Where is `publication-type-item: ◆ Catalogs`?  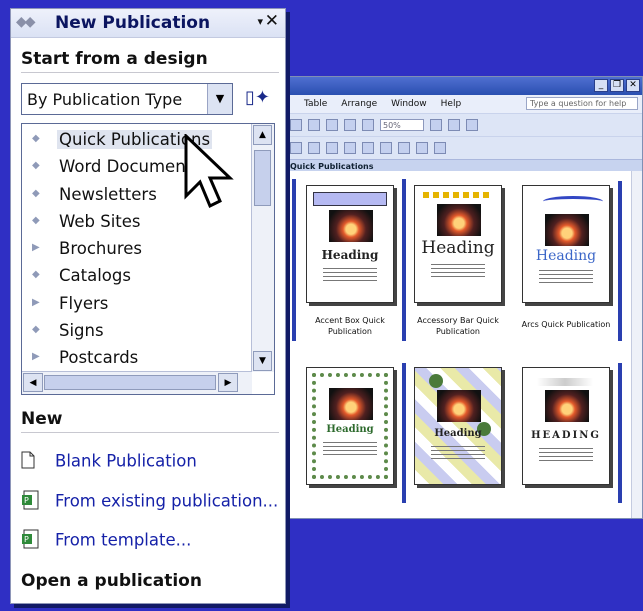
publication-type-item: ◆ Catalogs is located at coordinates (137, 277).